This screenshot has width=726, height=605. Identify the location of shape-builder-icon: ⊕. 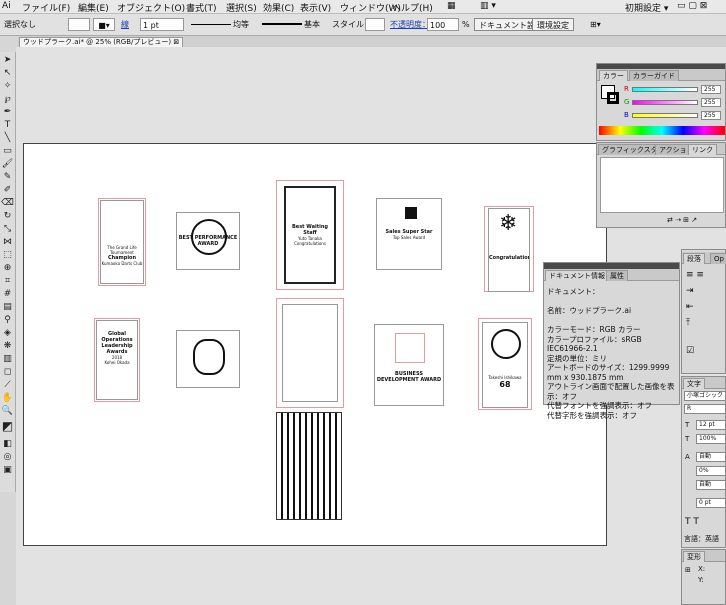
(7, 268).